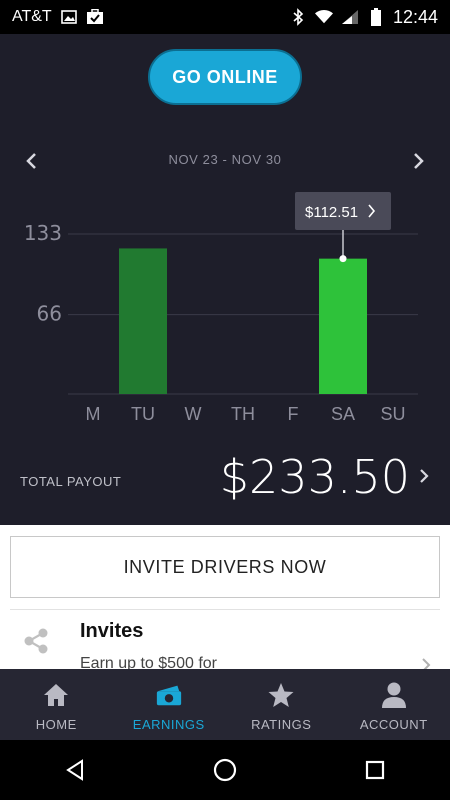  Describe the element at coordinates (112, 631) in the screenshot. I see `invites-title: Invites` at that location.